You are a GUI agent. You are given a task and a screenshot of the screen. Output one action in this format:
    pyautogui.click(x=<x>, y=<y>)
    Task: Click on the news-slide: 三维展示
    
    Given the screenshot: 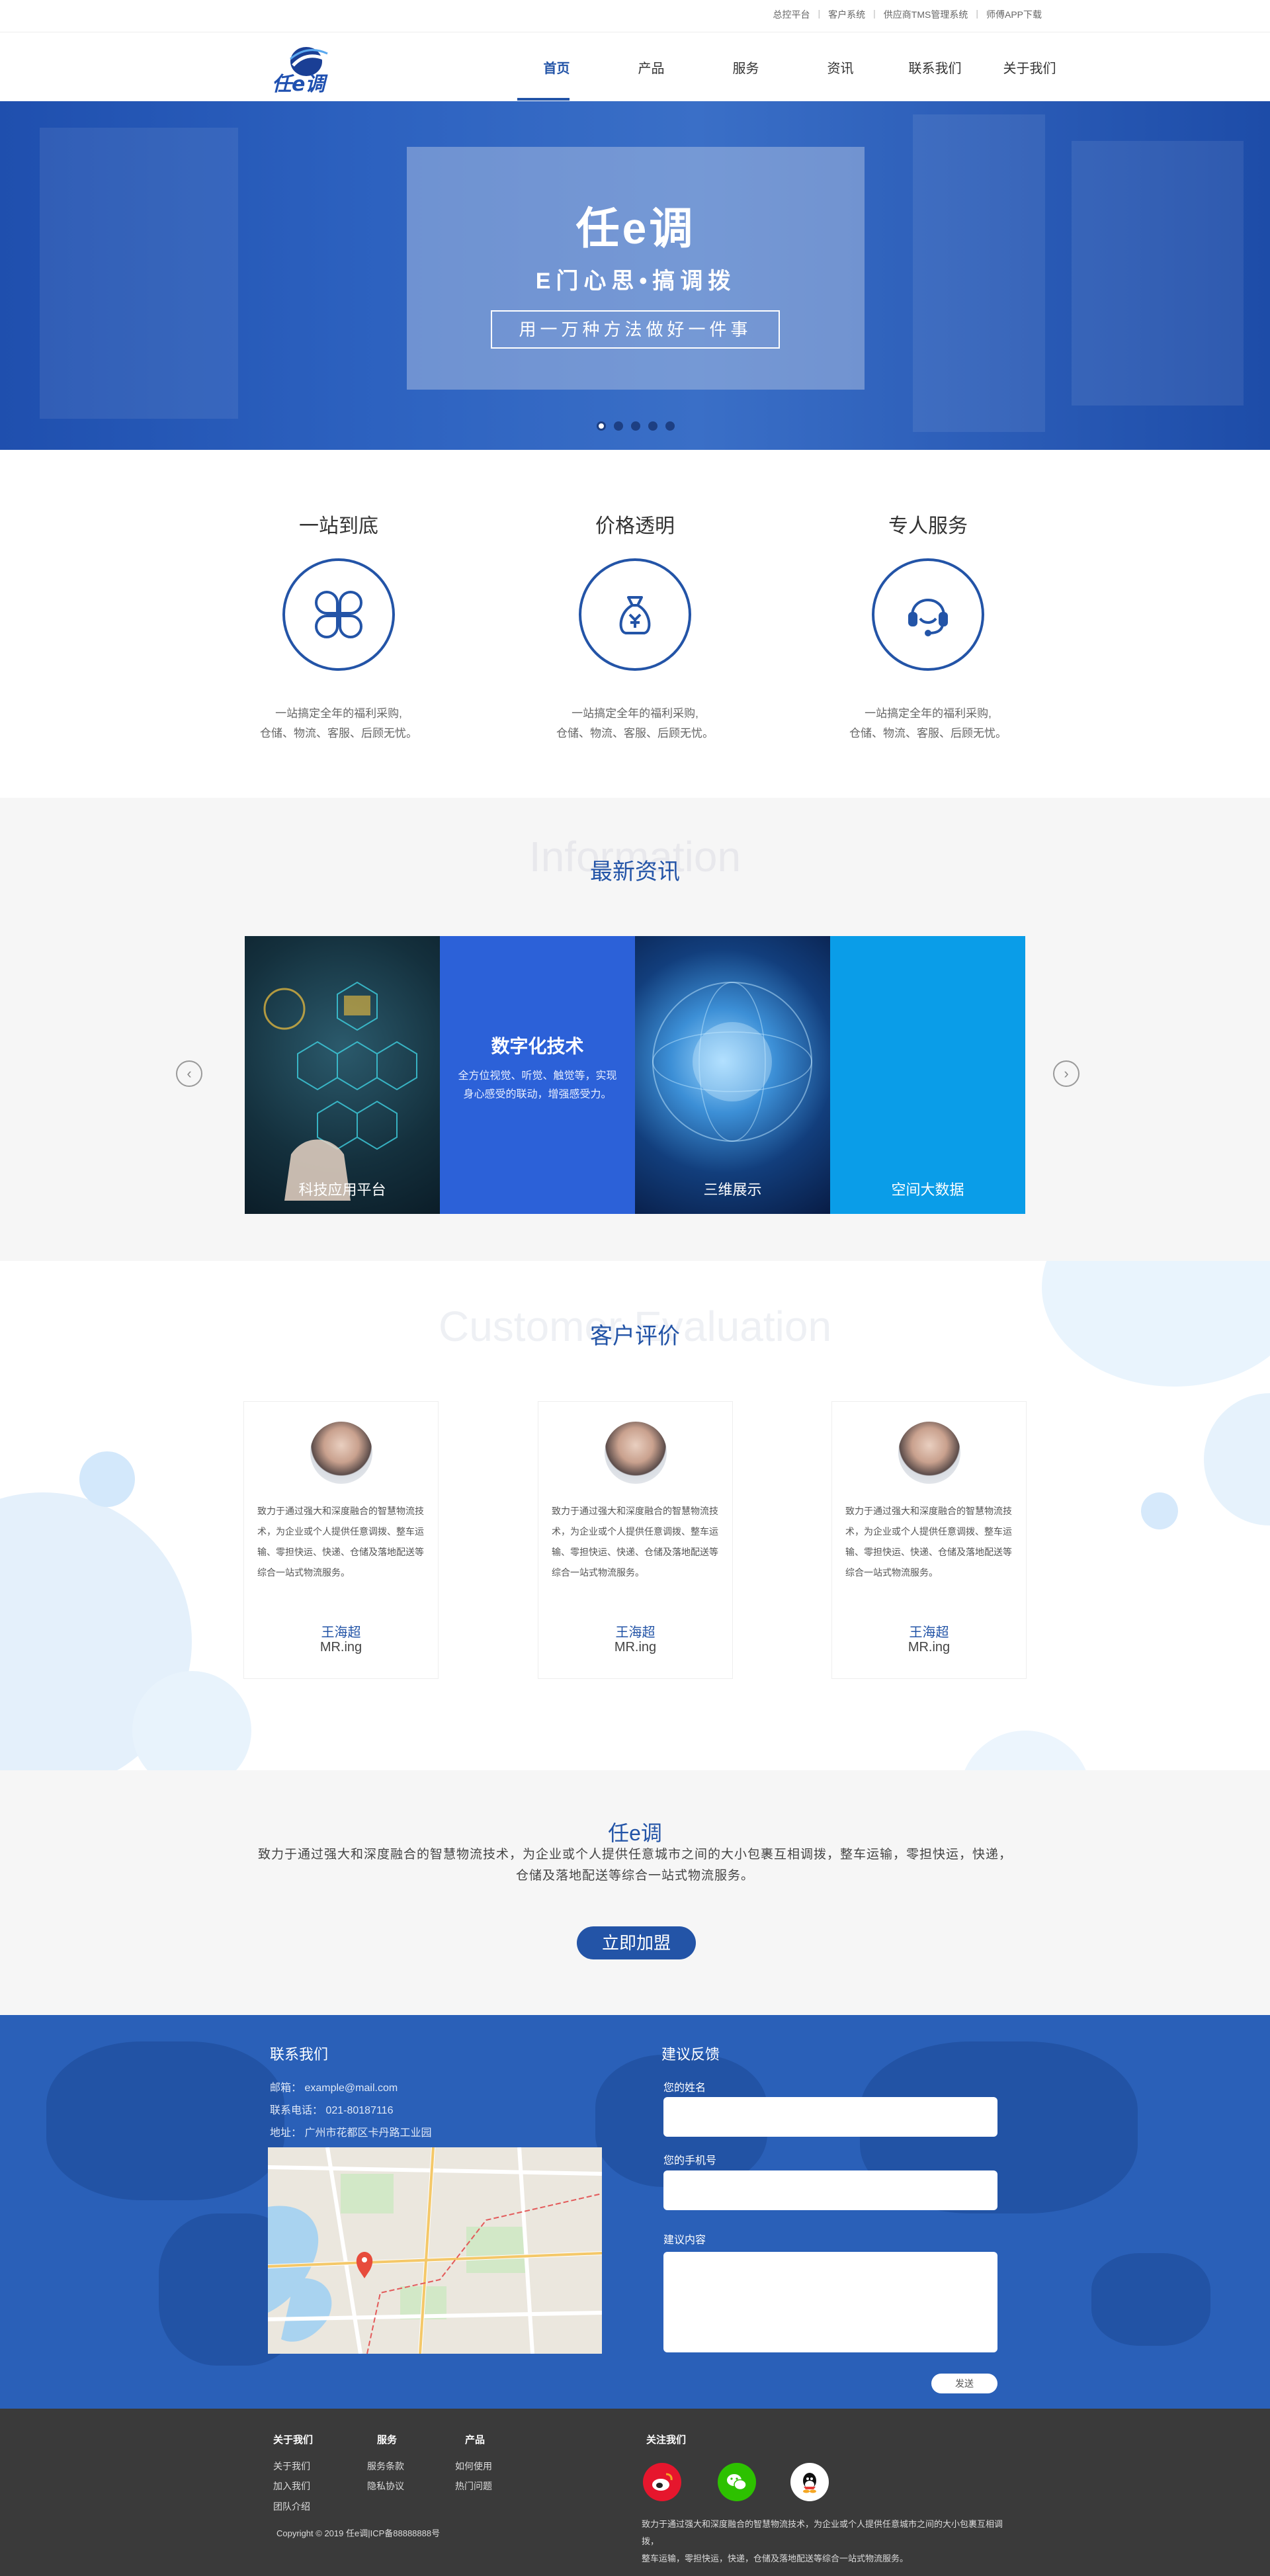 What is the action you would take?
    pyautogui.click(x=732, y=1075)
    